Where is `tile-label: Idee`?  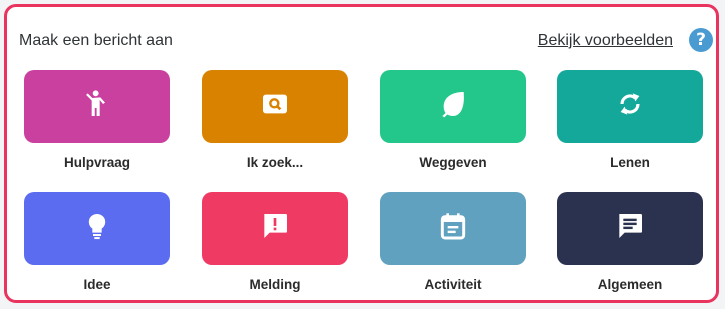 tile-label: Idee is located at coordinates (97, 284).